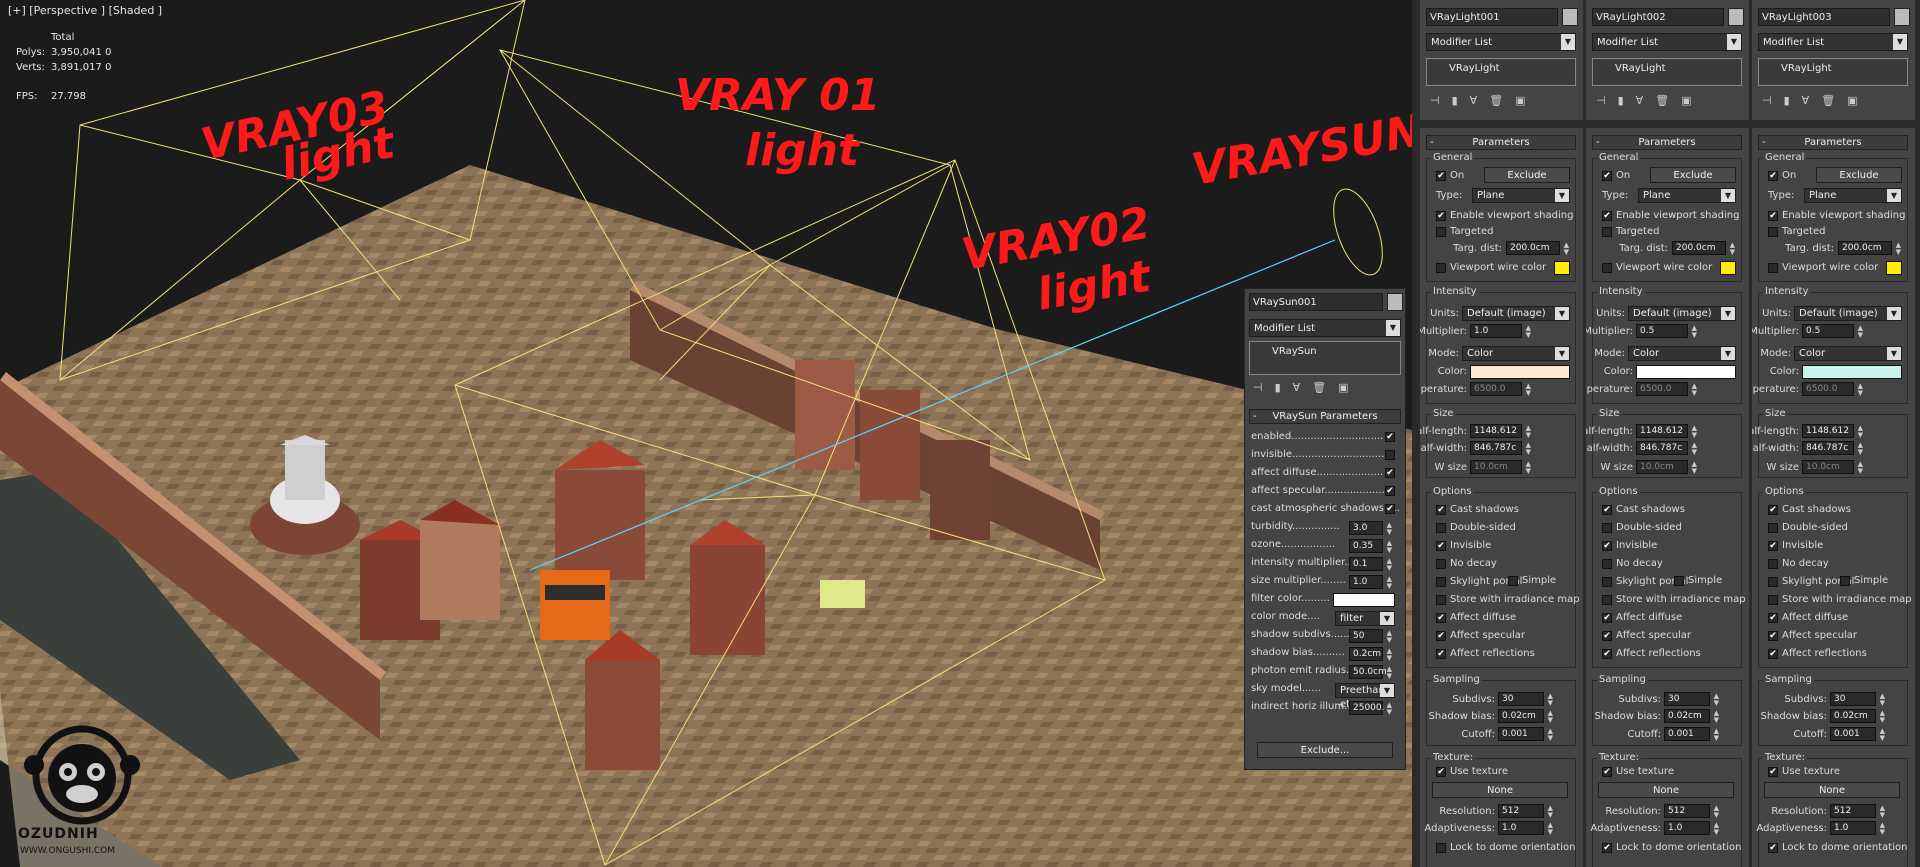 The width and height of the screenshot is (1920, 867). What do you see at coordinates (1370, 708) in the screenshot?
I see `sun-param-spinner: 25000. ▲ ▼` at bounding box center [1370, 708].